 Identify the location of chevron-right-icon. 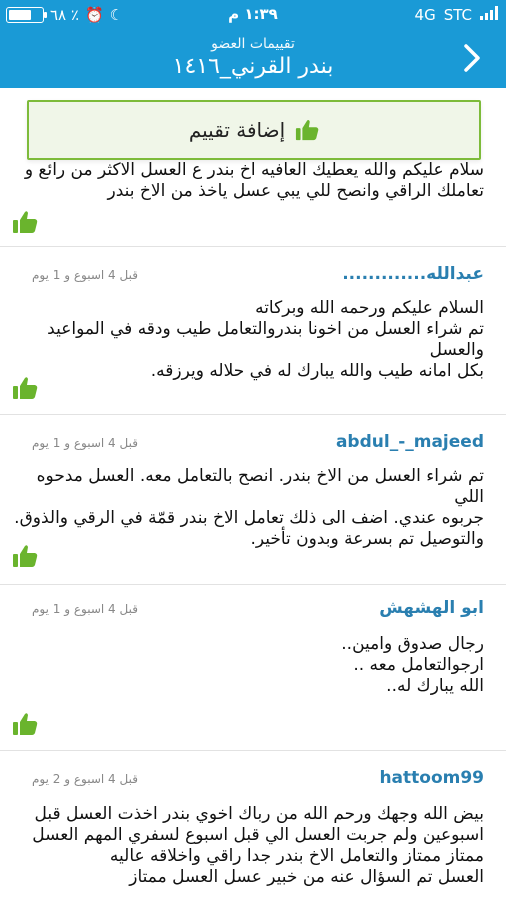
(472, 58).